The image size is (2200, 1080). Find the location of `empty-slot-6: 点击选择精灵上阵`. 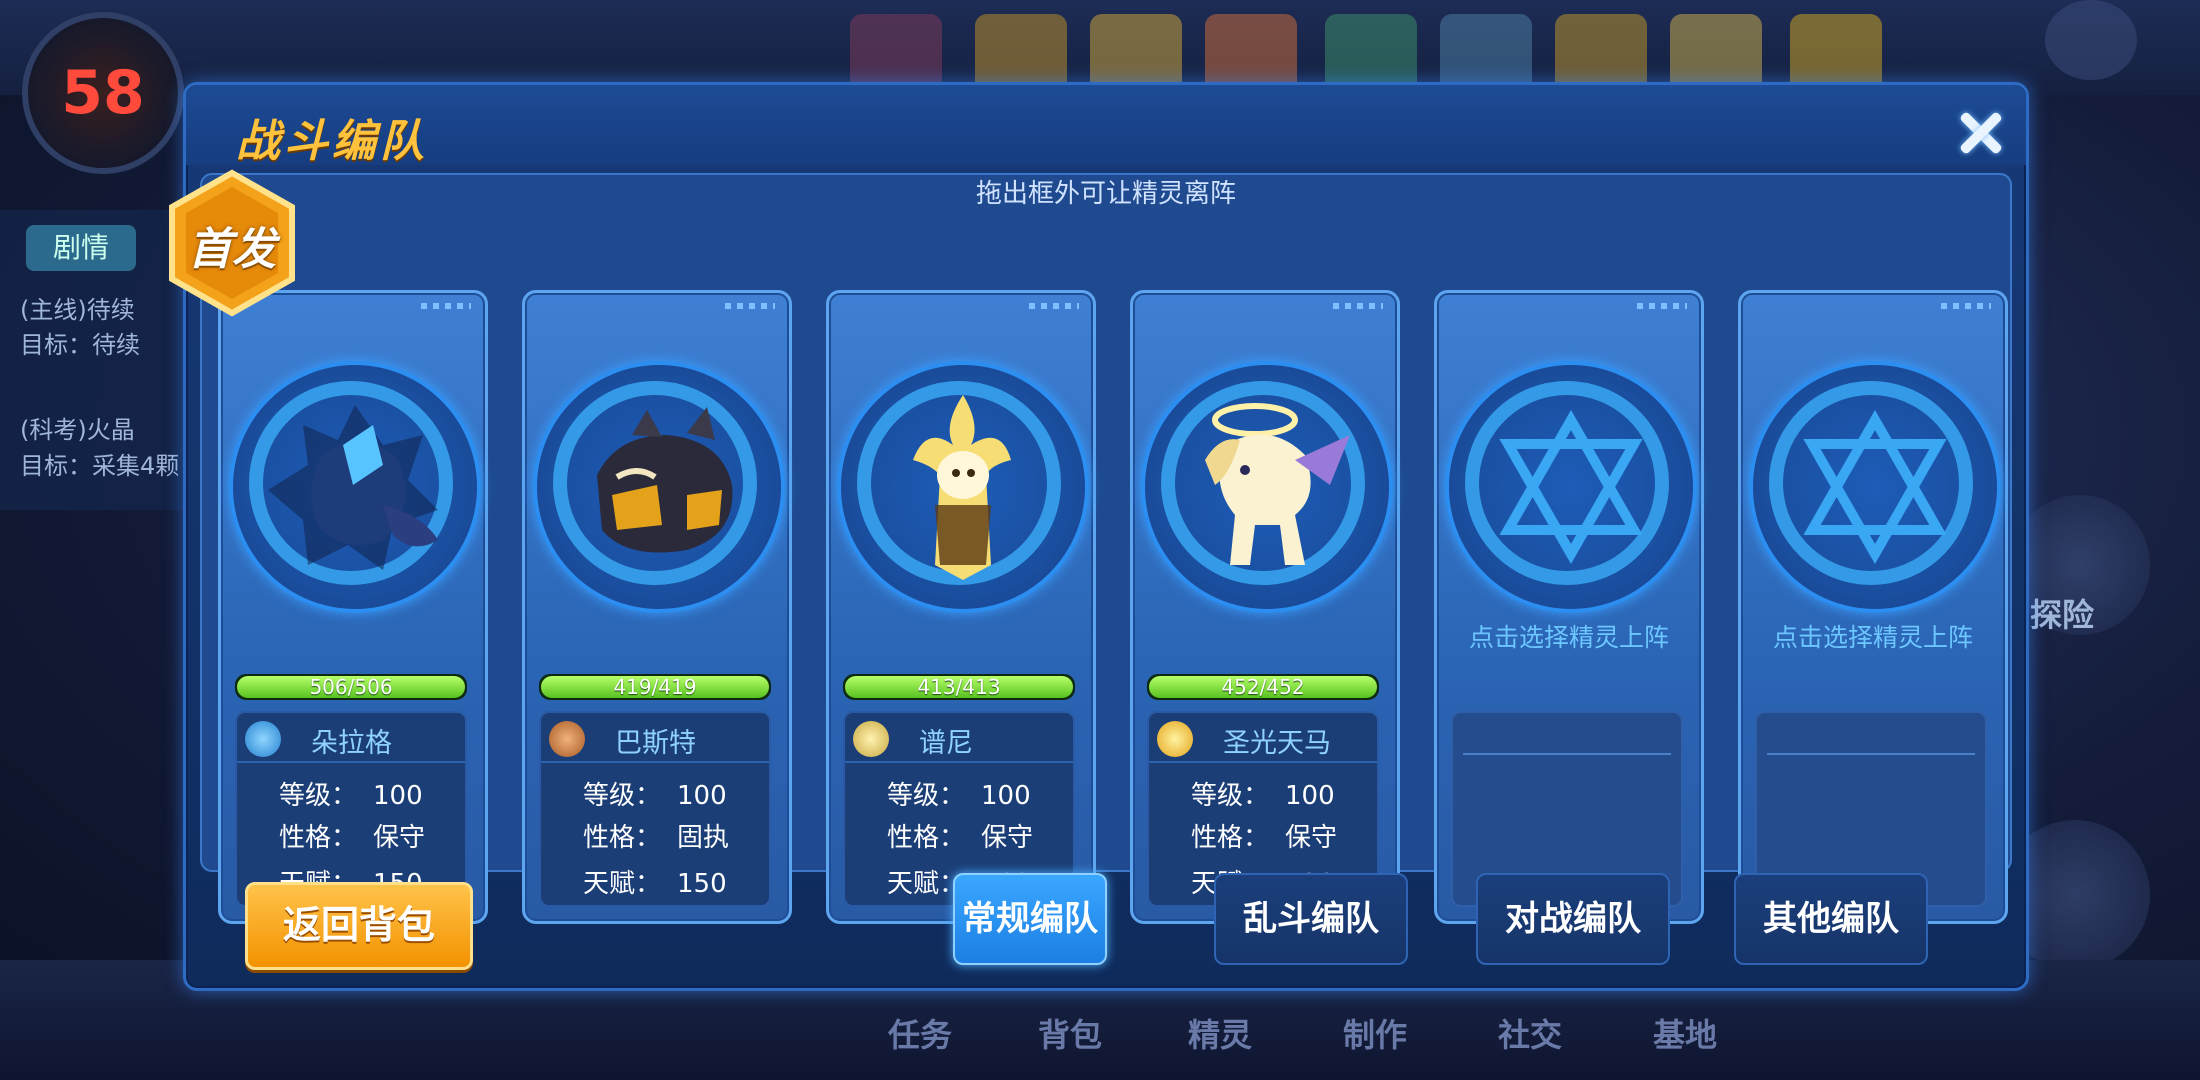

empty-slot-6: 点击选择精灵上阵 is located at coordinates (1873, 607).